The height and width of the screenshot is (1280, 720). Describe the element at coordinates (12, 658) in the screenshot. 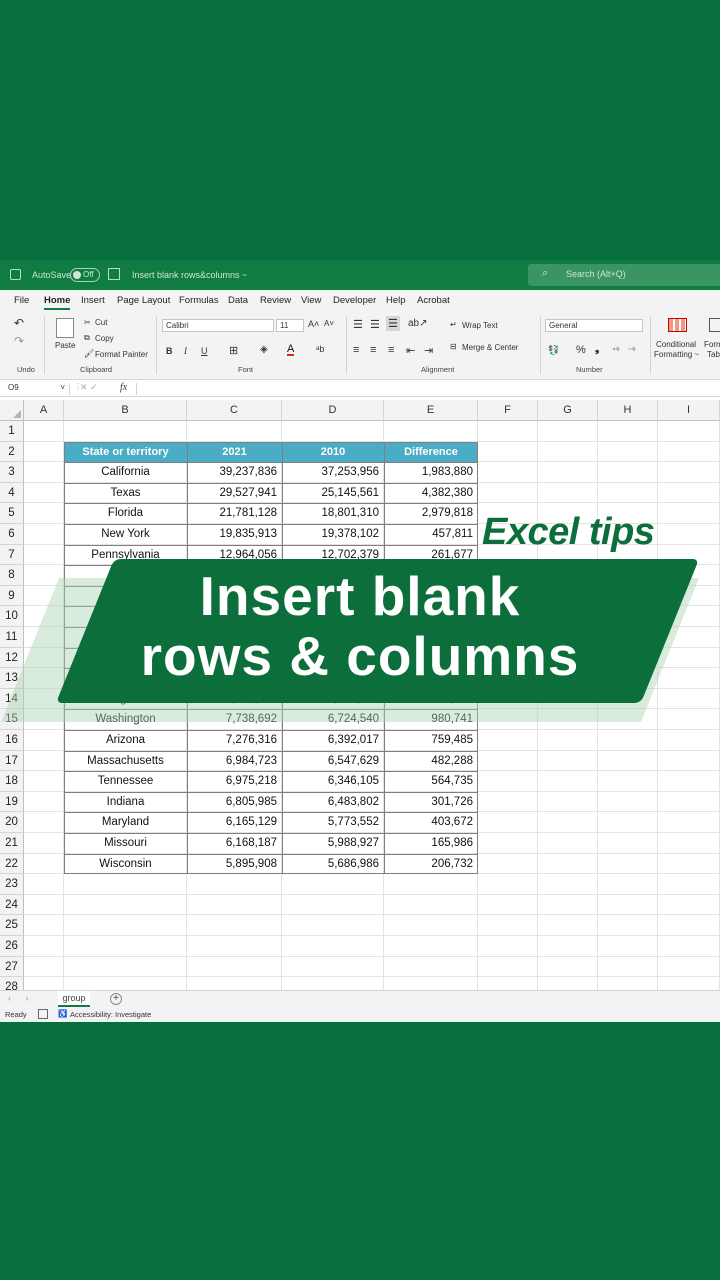

I see `row-header: 12` at that location.